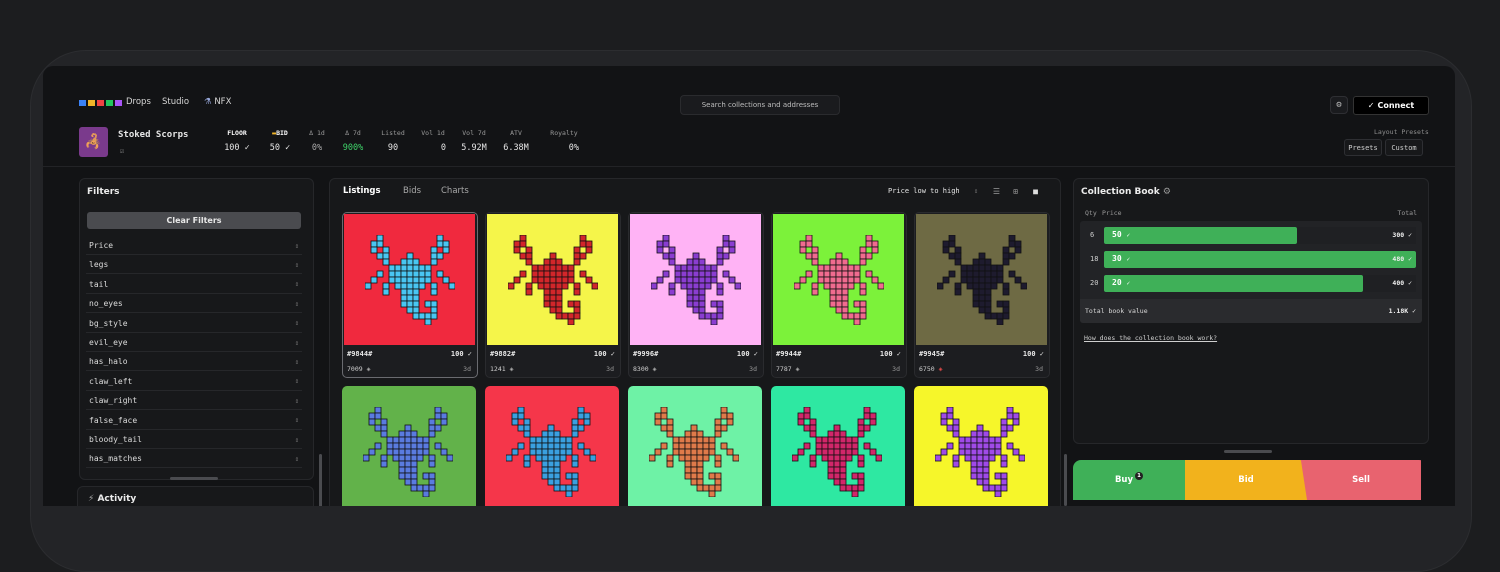 The width and height of the screenshot is (1500, 572). I want to click on activity-title-text: Activity, so click(117, 499).